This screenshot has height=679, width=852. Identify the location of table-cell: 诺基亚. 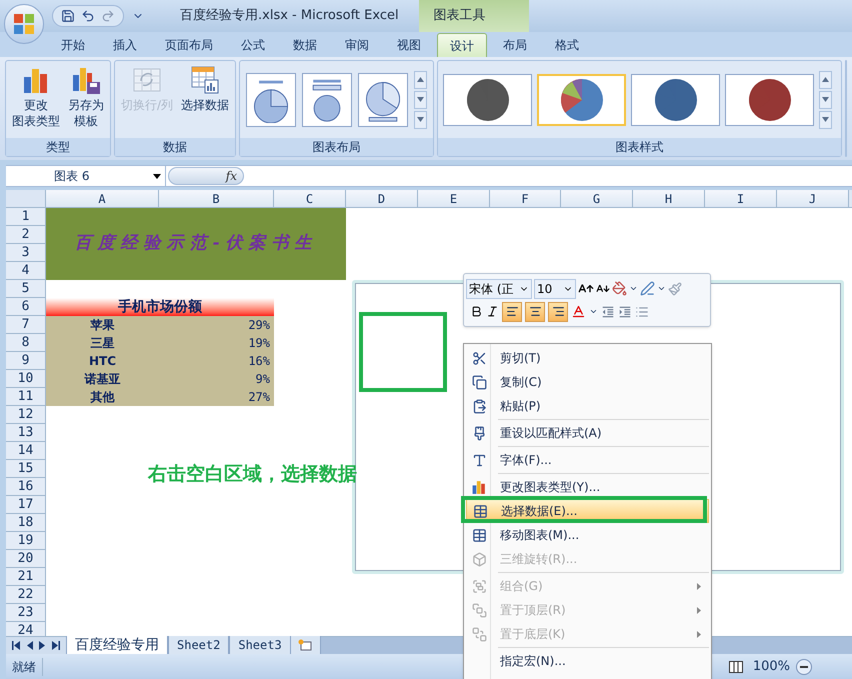
(102, 379).